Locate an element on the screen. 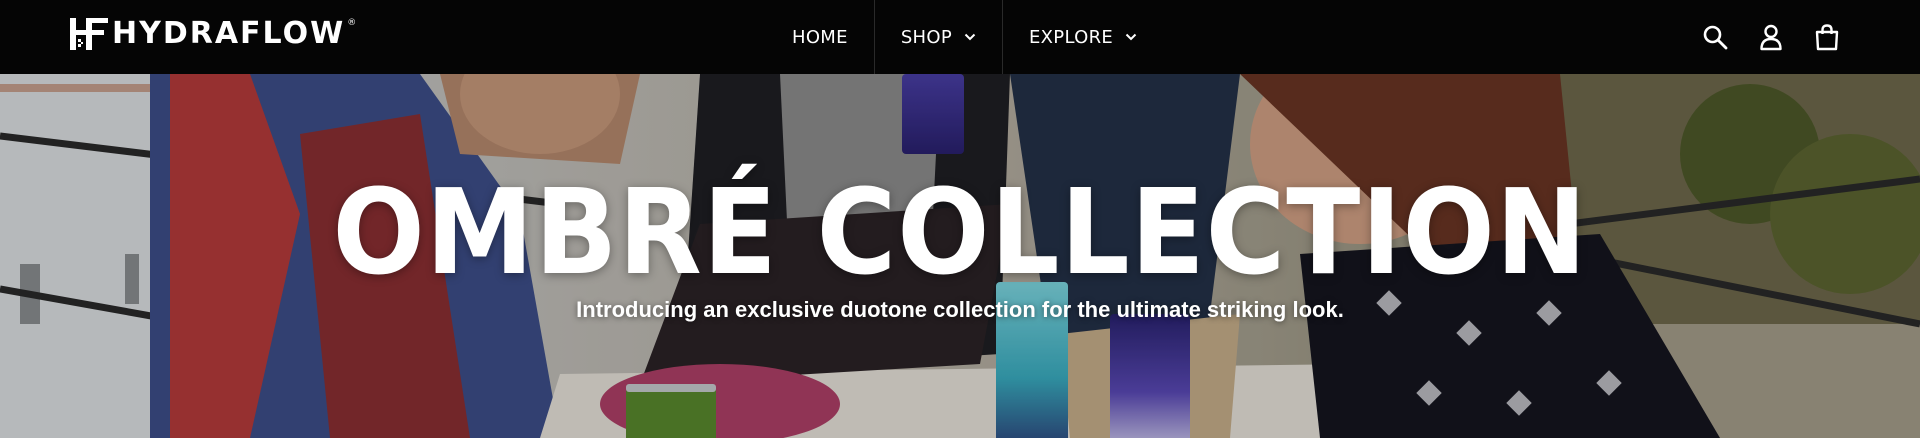 Image resolution: width=1920 pixels, height=438 pixels. account-icon is located at coordinates (1771, 37).